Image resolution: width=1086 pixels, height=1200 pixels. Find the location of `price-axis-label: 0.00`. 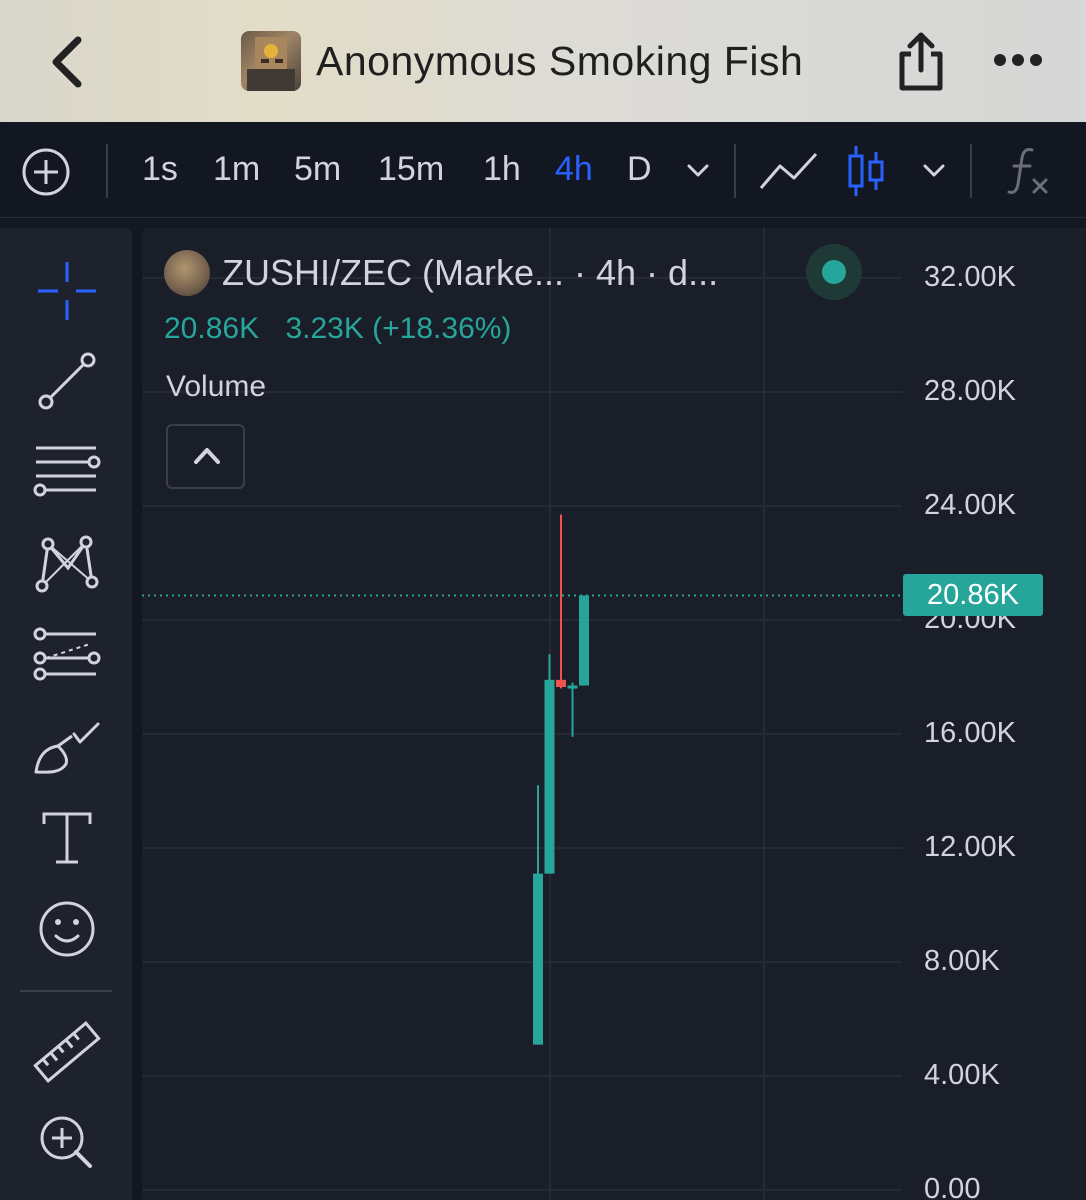

price-axis-label: 0.00 is located at coordinates (952, 1186).